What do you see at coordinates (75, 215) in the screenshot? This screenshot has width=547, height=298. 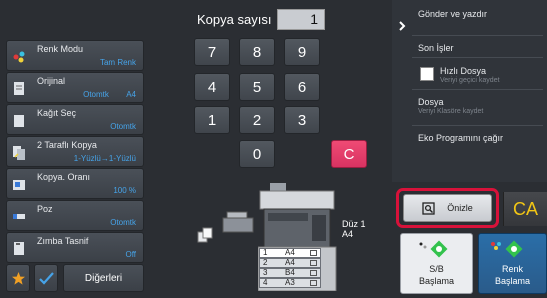 I see `exposure-button: Poz Otomtk` at bounding box center [75, 215].